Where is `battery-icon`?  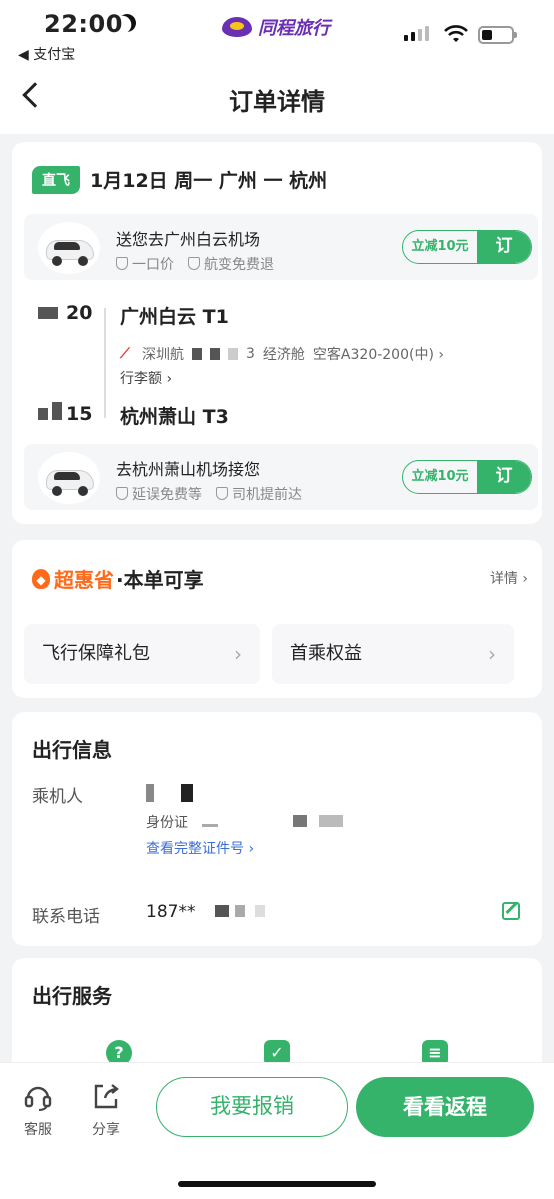 battery-icon is located at coordinates (497, 35).